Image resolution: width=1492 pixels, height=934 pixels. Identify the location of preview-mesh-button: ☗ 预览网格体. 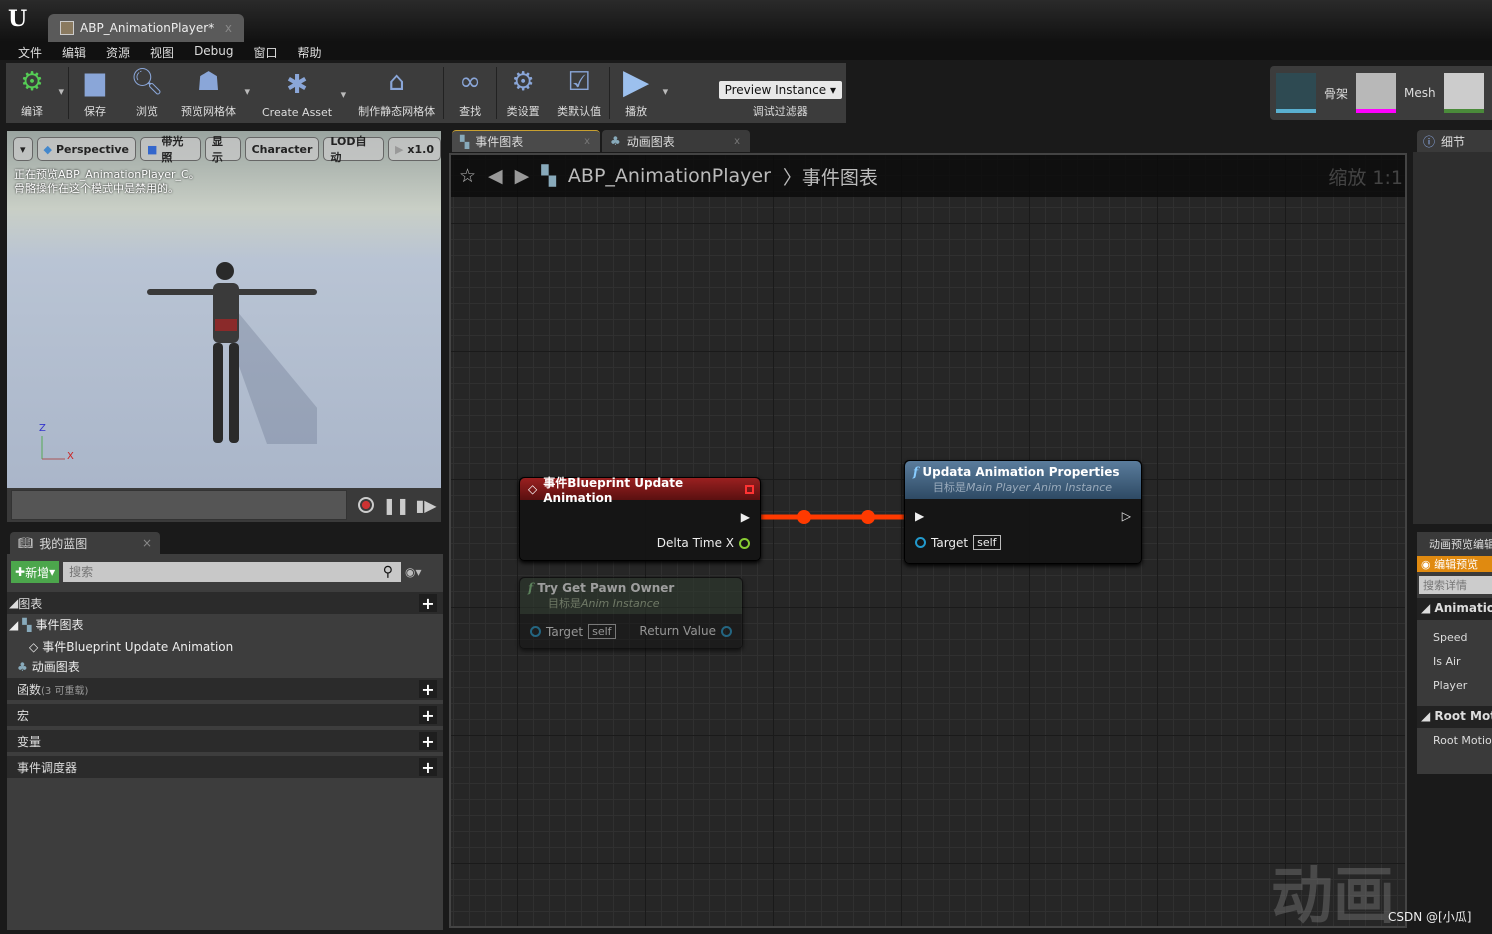
(213, 94).